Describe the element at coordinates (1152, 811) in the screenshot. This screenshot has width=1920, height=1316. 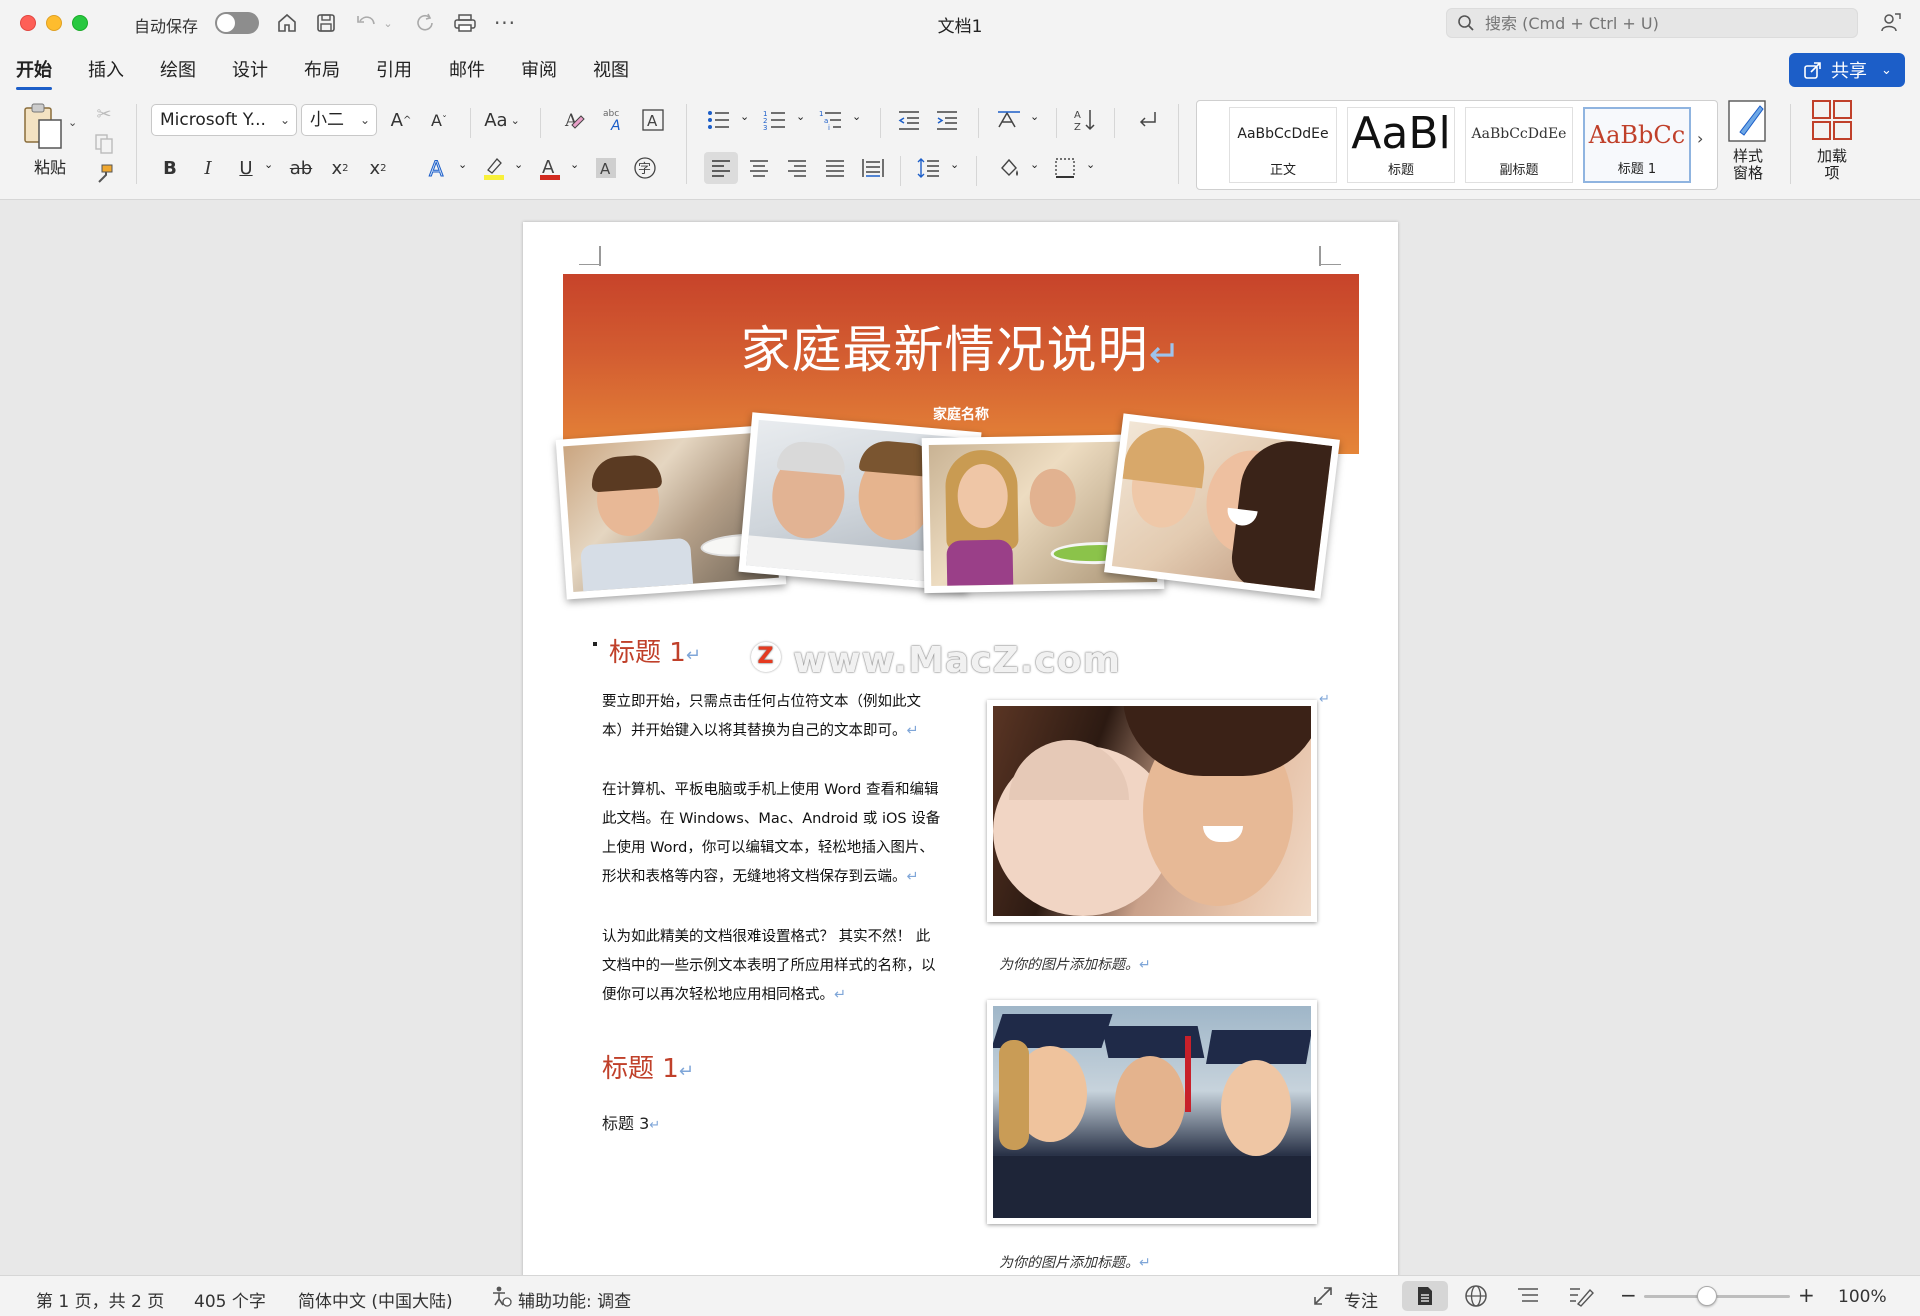
I see `photo-mother-baby` at that location.